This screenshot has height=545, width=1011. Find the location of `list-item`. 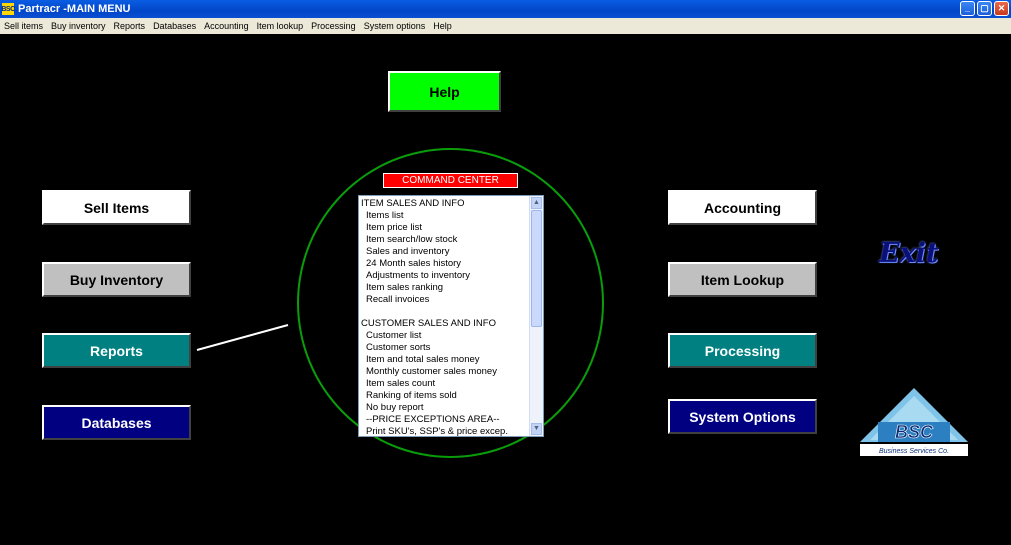

list-item is located at coordinates (444, 312).